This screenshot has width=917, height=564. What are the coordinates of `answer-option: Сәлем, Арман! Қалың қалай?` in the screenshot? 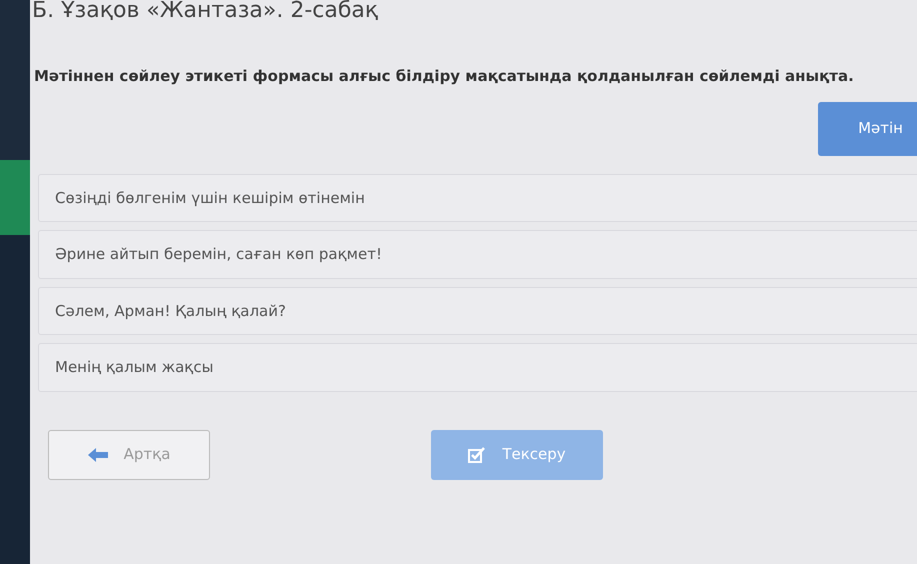 It's located at (477, 310).